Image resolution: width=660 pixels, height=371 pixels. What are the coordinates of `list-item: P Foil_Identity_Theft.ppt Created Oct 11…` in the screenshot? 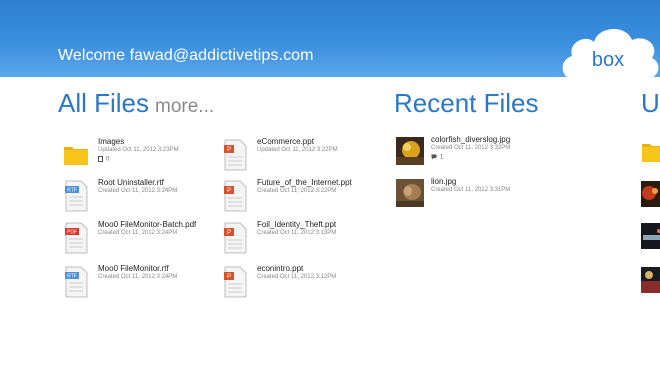 It's located at (297, 238).